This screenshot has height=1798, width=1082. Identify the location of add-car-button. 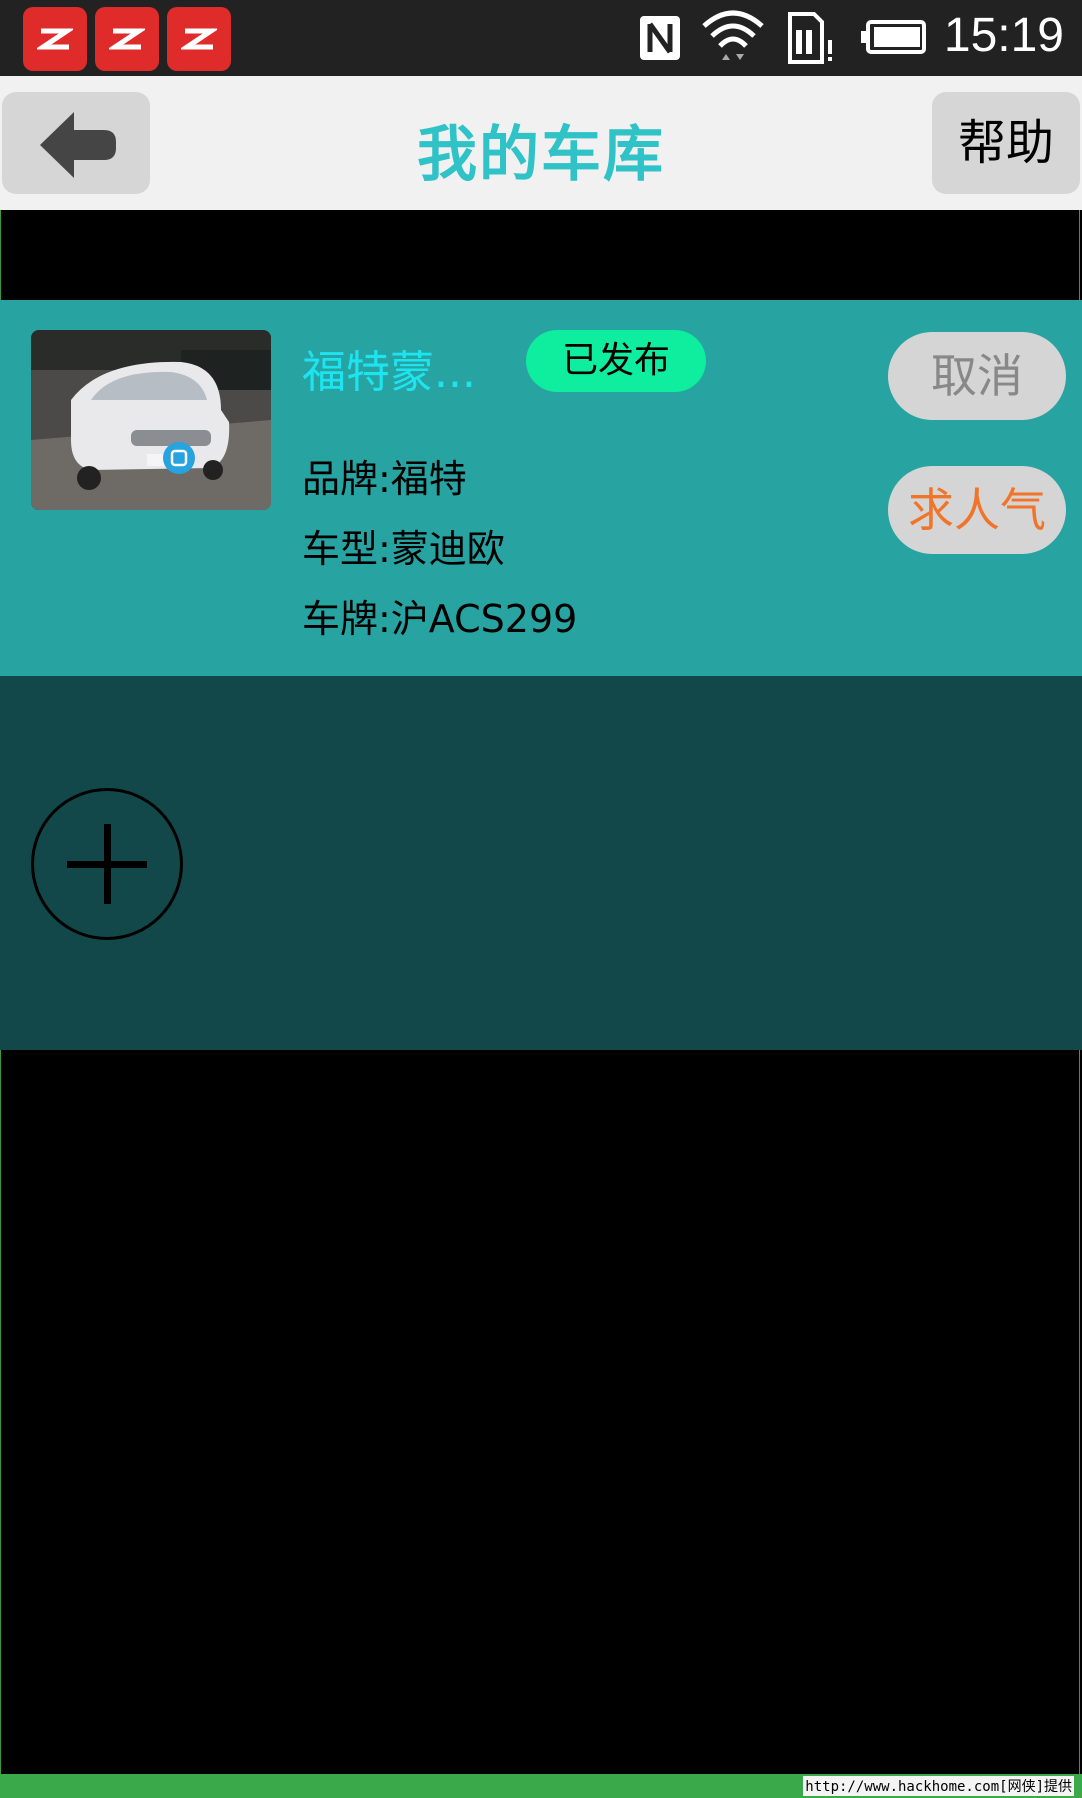
(107, 864).